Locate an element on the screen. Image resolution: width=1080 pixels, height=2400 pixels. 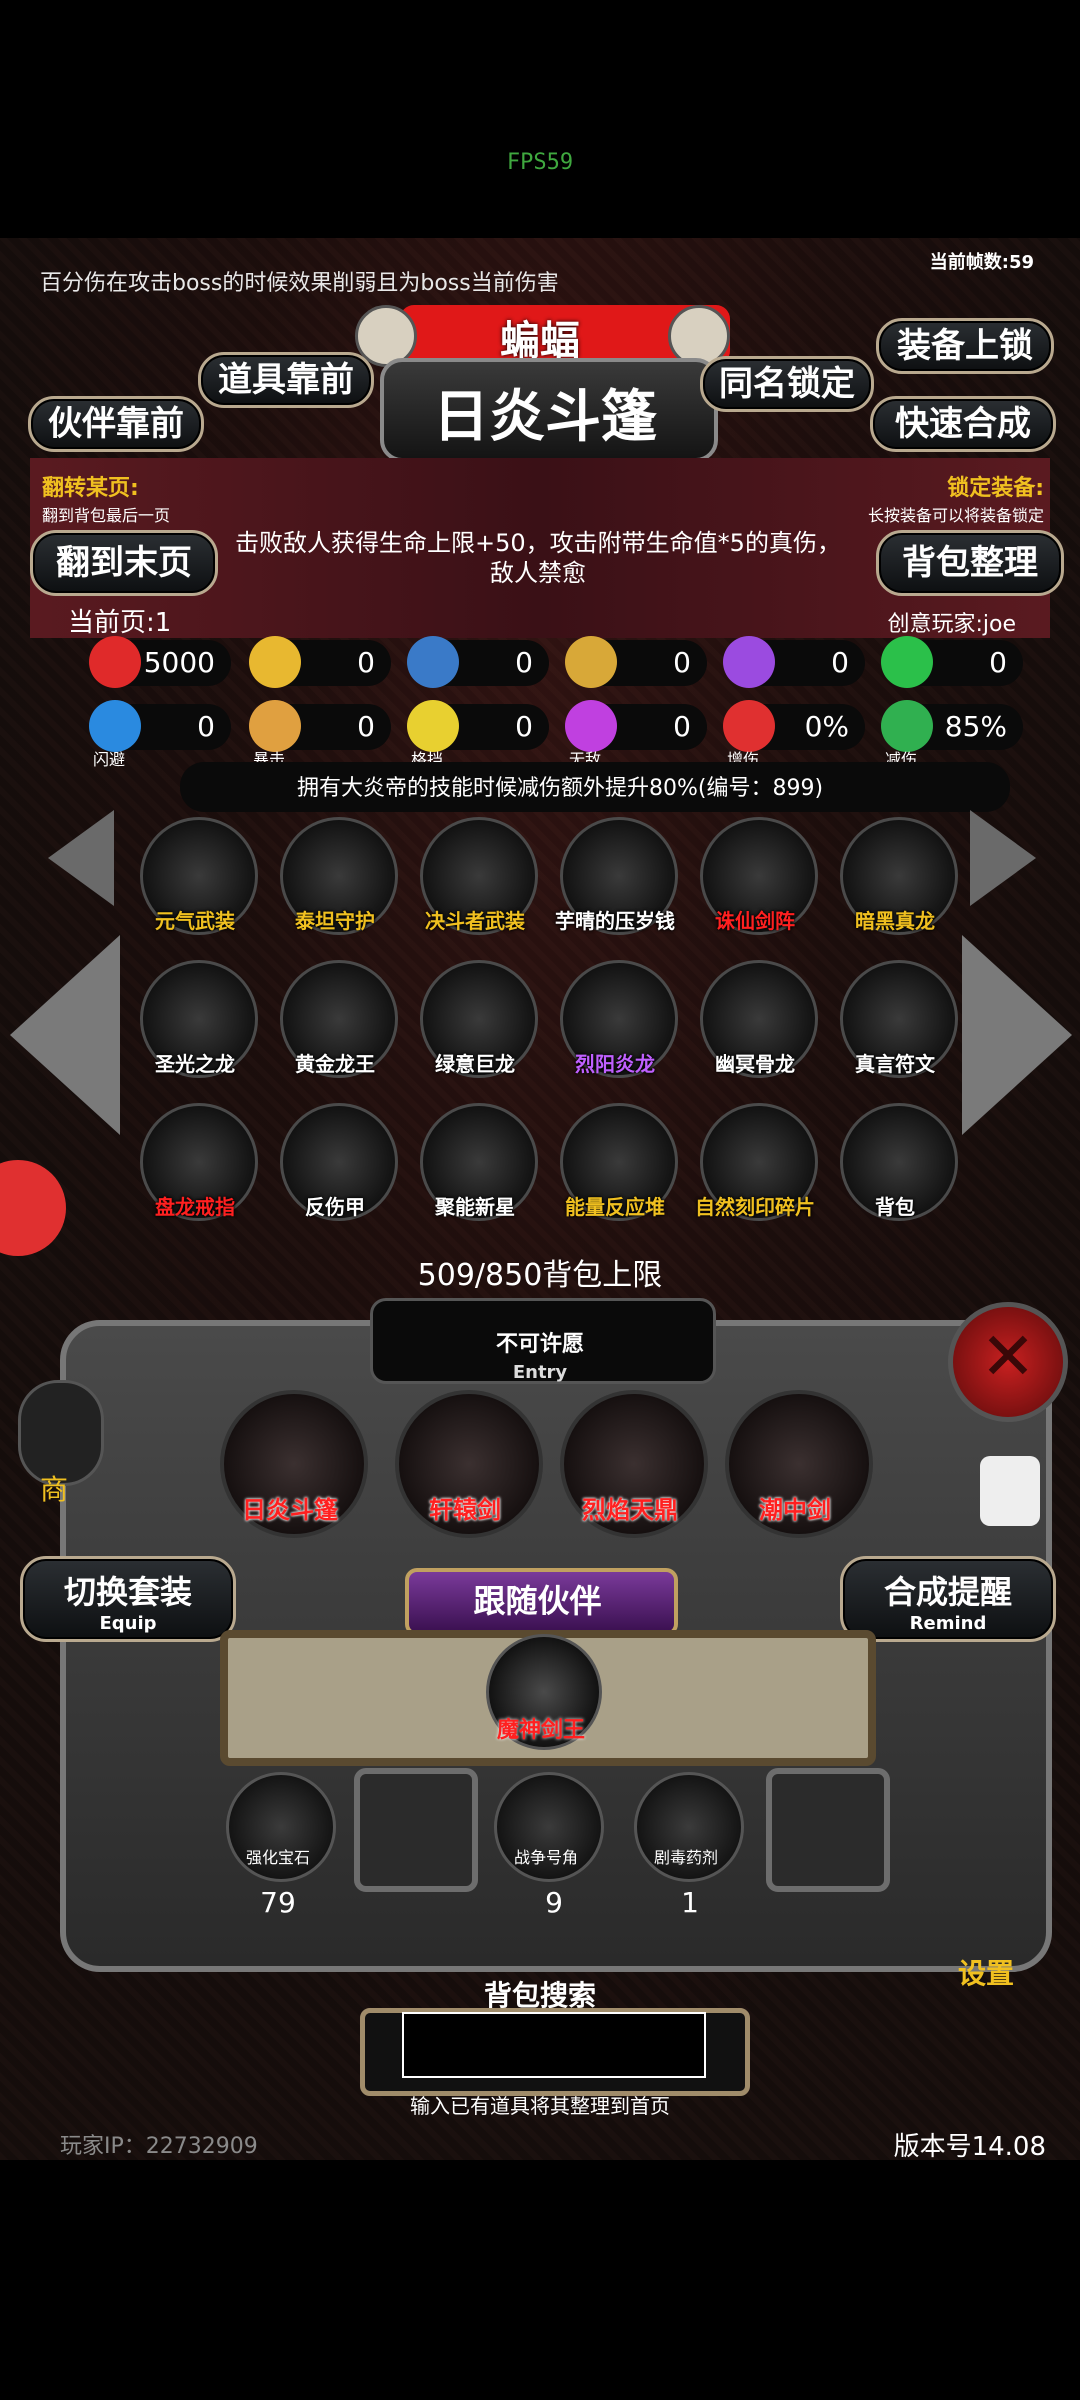
inventory-slot: 黄金龙王 is located at coordinates (339, 1019).